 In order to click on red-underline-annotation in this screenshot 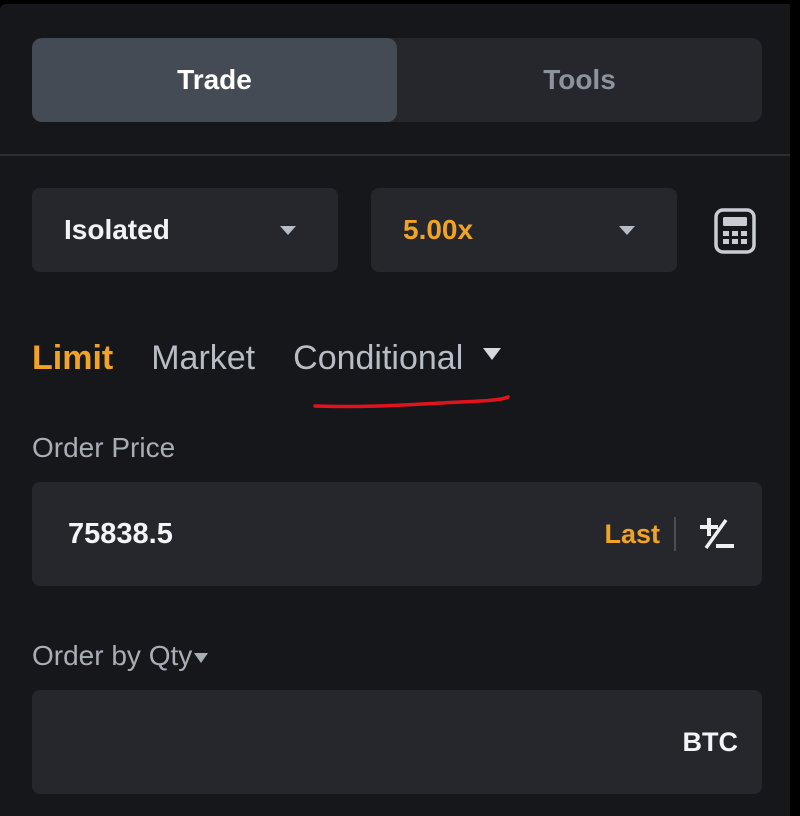, I will do `click(411, 402)`.